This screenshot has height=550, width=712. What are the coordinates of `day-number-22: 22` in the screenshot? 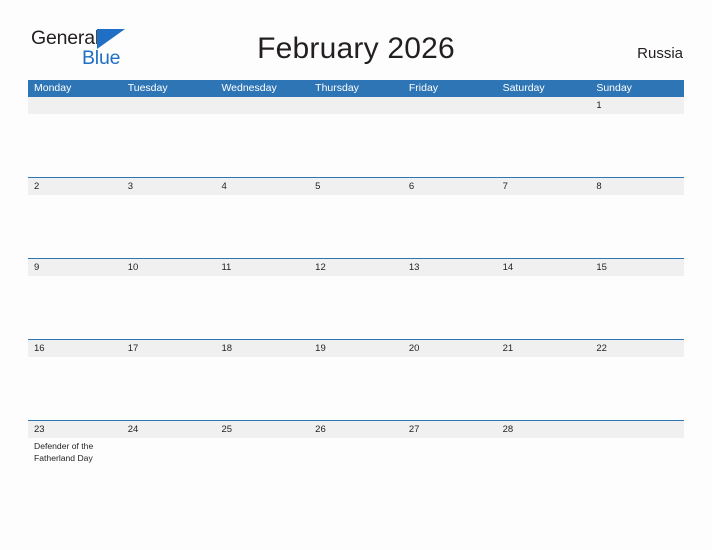 It's located at (637, 348).